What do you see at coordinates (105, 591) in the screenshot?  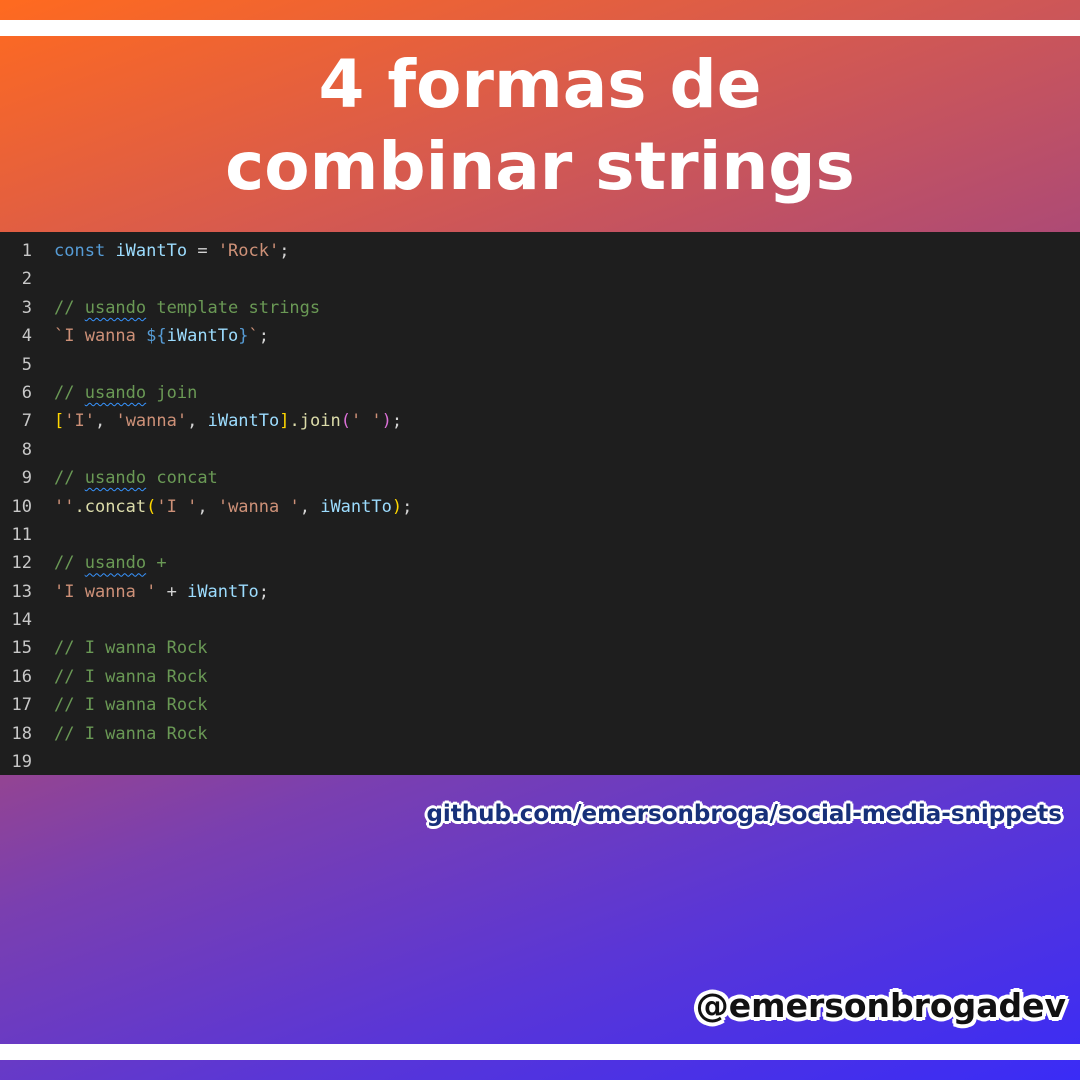 I see `string-i-wanna: 'I wanna '` at bounding box center [105, 591].